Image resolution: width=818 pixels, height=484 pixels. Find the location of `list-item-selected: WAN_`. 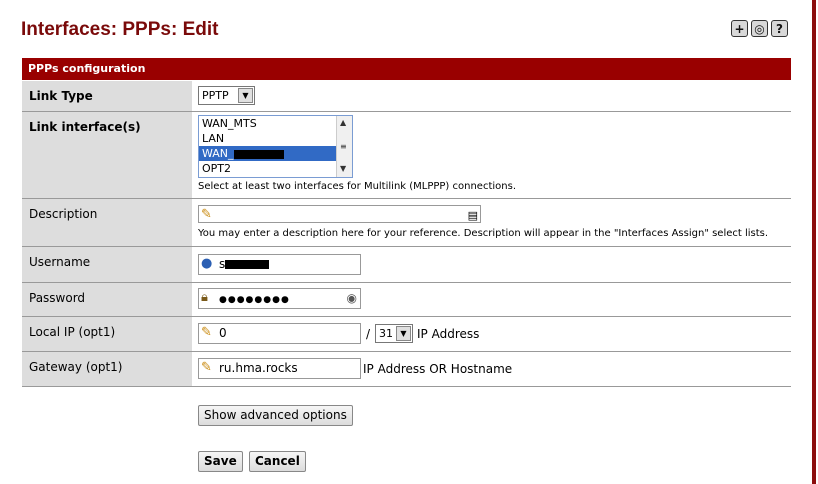

list-item-selected: WAN_ is located at coordinates (275, 153).